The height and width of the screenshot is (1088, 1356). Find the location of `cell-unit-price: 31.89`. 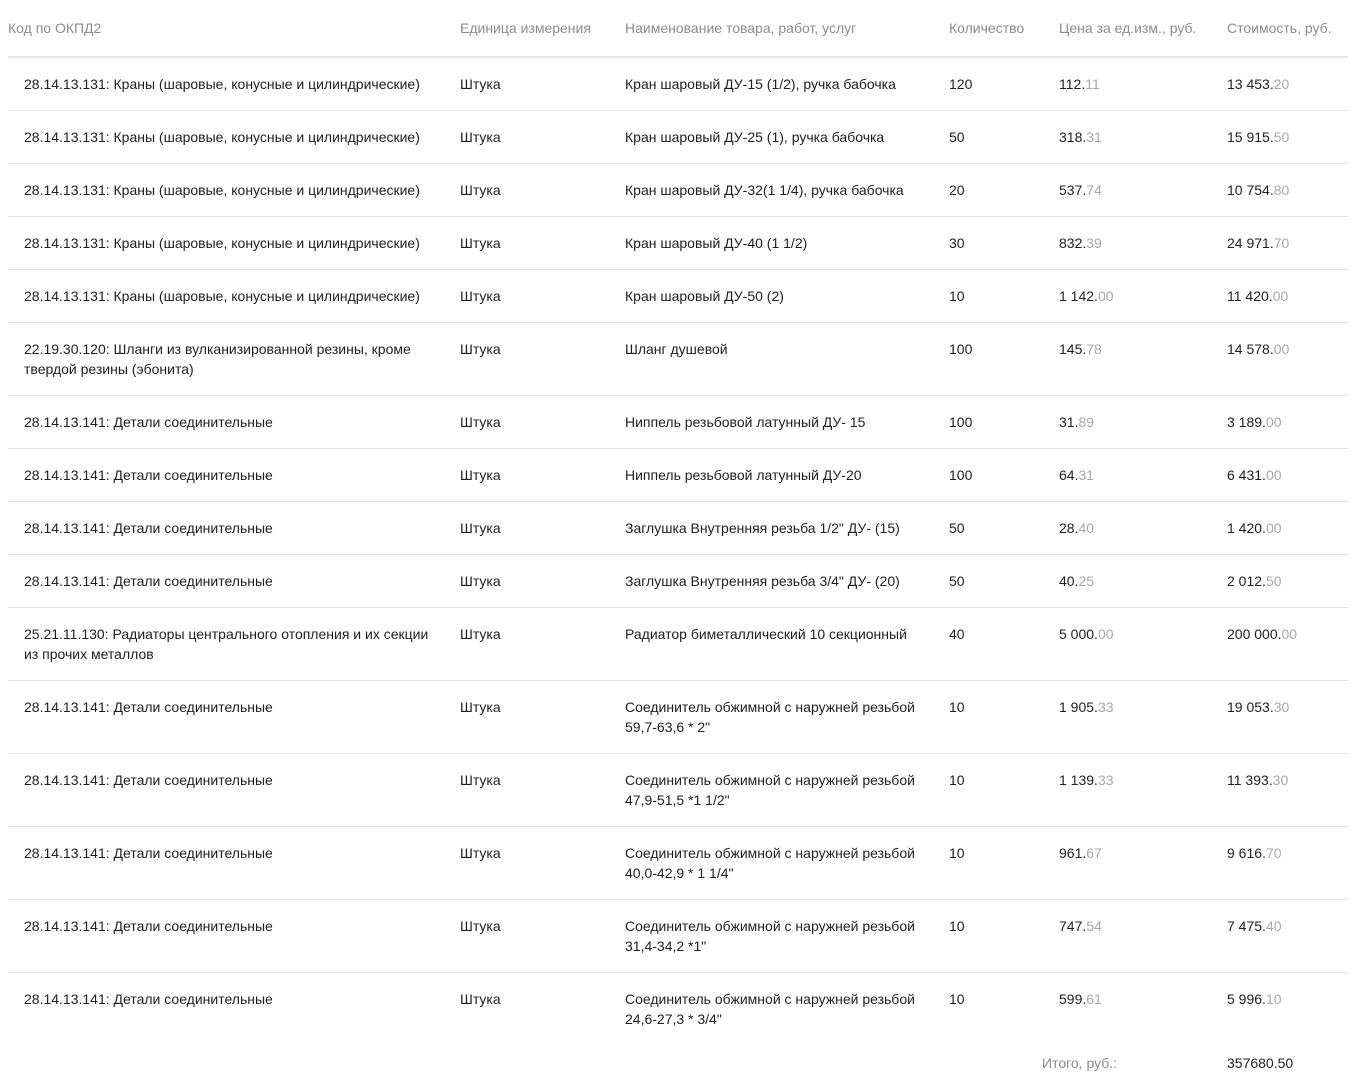

cell-unit-price: 31.89 is located at coordinates (1143, 422).